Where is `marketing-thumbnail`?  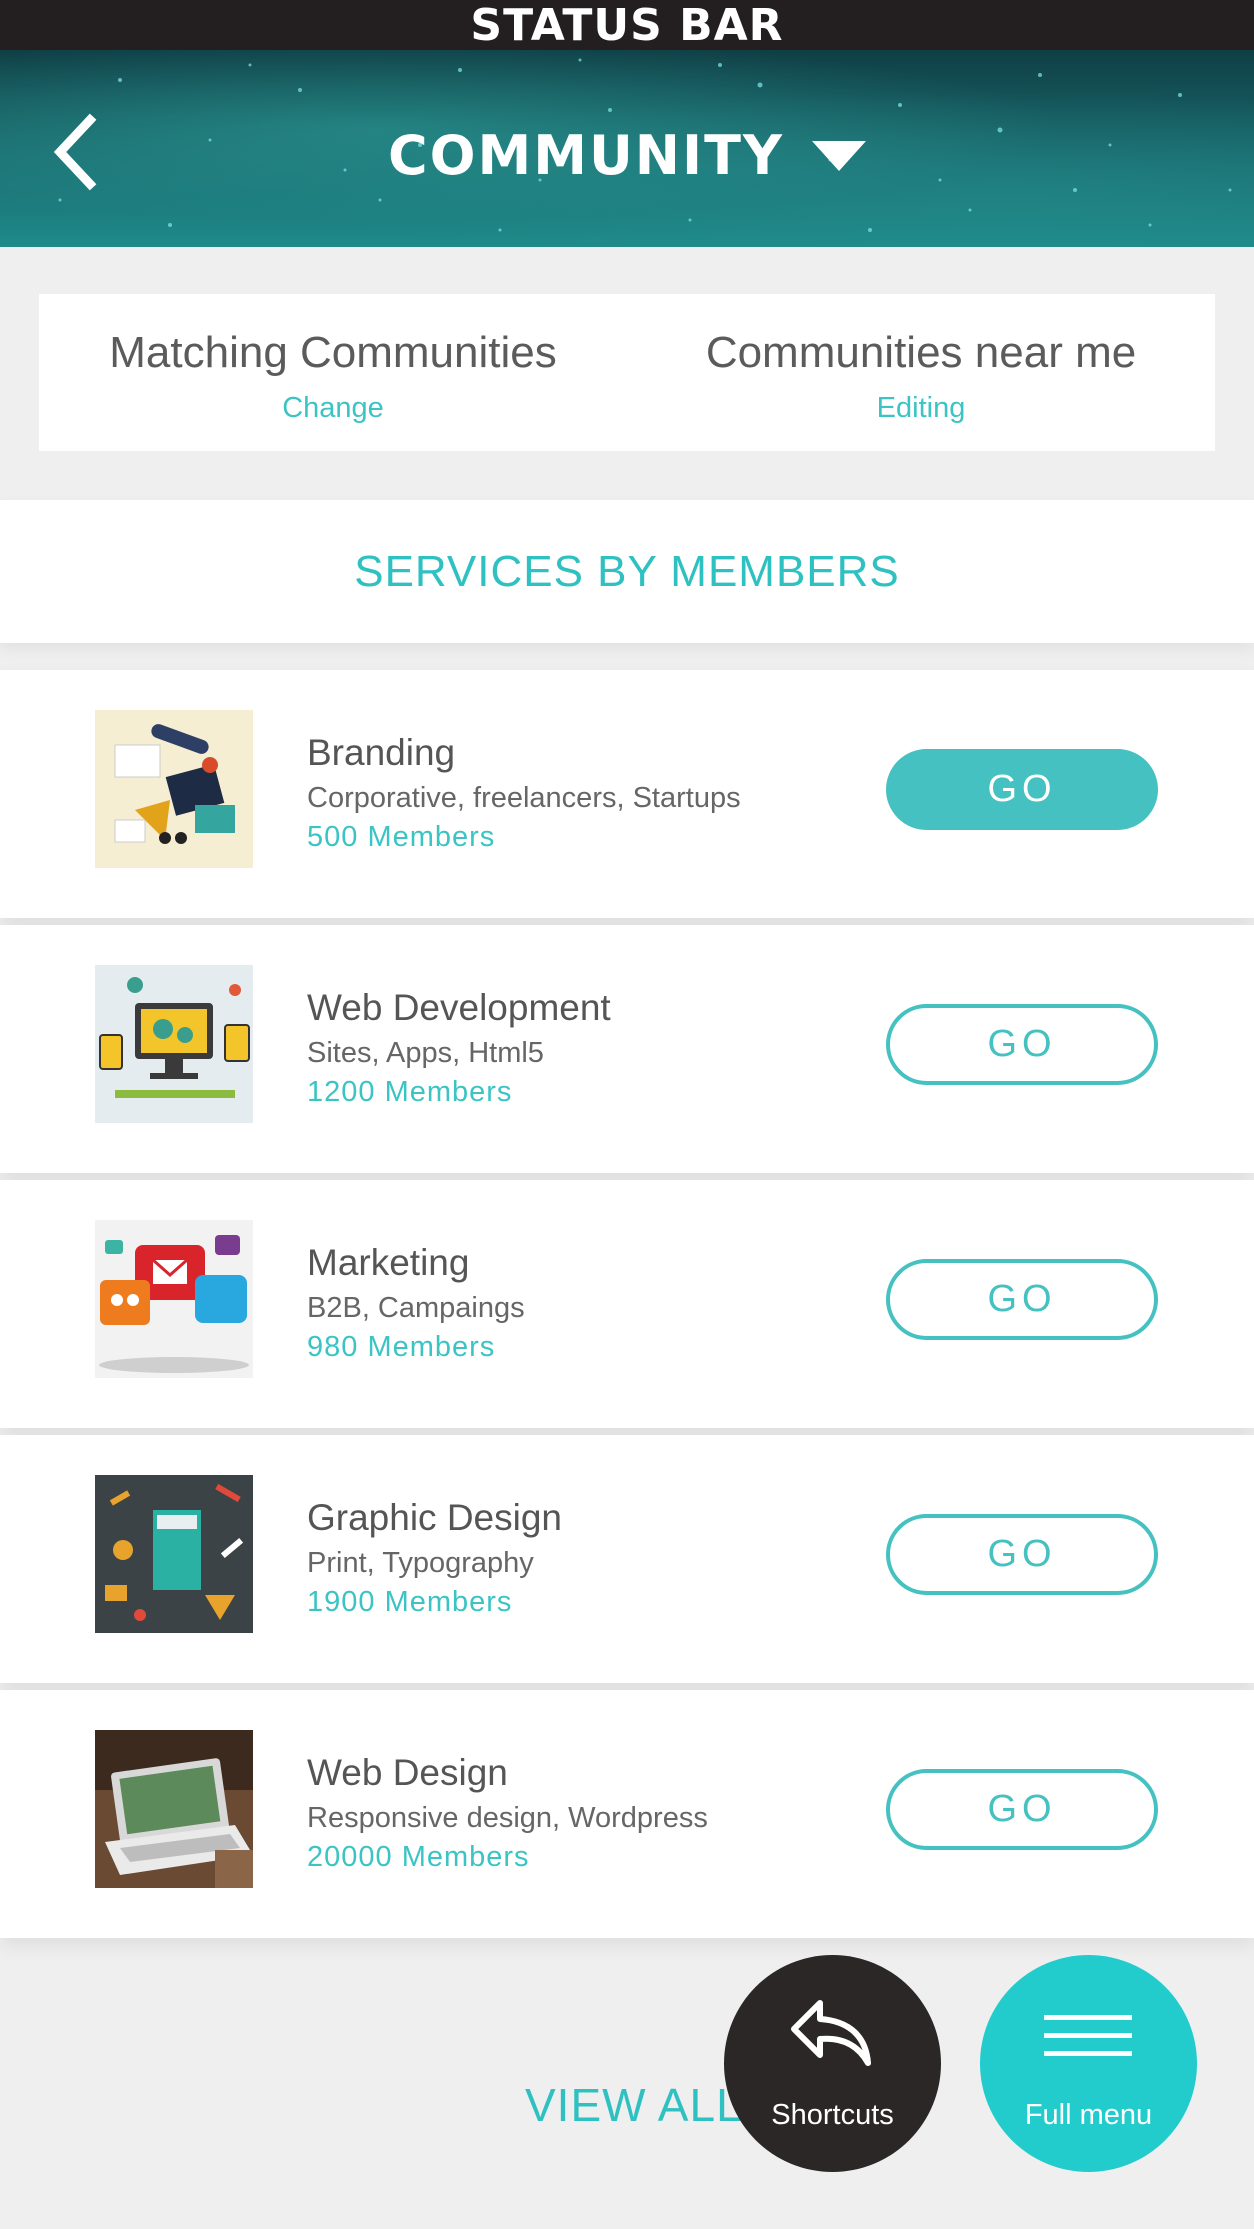 marketing-thumbnail is located at coordinates (174, 1299).